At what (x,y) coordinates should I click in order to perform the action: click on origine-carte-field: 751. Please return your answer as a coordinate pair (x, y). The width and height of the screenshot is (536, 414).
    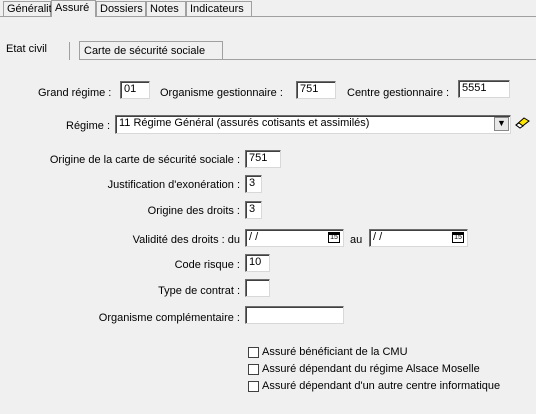
    Looking at the image, I should click on (263, 159).